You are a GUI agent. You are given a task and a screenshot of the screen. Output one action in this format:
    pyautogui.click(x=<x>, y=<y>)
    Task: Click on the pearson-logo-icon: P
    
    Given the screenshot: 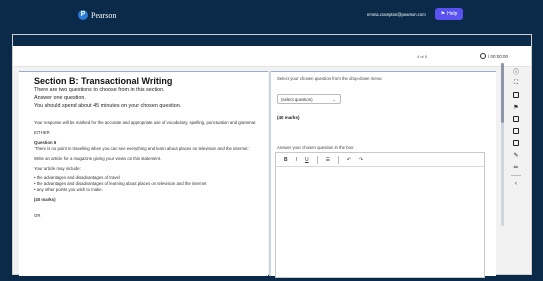 What is the action you would take?
    pyautogui.click(x=83, y=15)
    